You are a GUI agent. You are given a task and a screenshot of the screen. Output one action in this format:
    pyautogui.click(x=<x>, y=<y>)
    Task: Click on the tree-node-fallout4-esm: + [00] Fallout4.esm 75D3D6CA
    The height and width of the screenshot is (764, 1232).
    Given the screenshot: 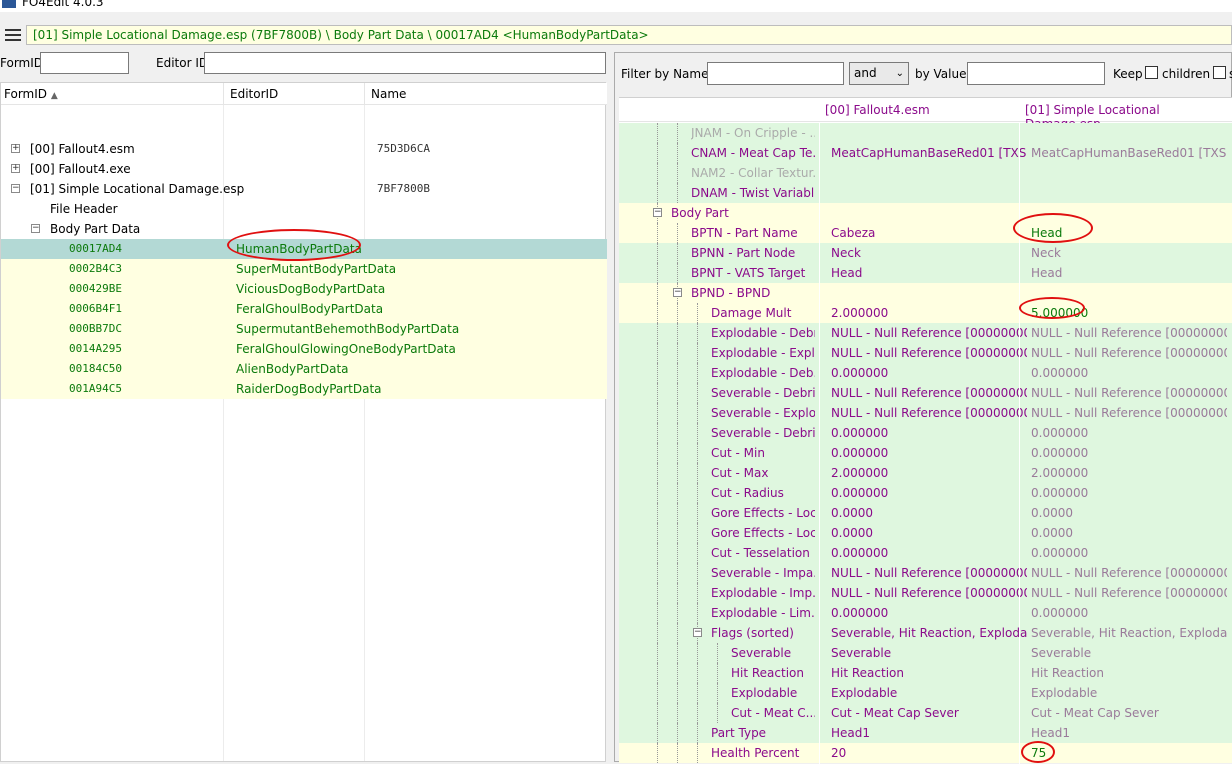 What is the action you would take?
    pyautogui.click(x=304, y=149)
    